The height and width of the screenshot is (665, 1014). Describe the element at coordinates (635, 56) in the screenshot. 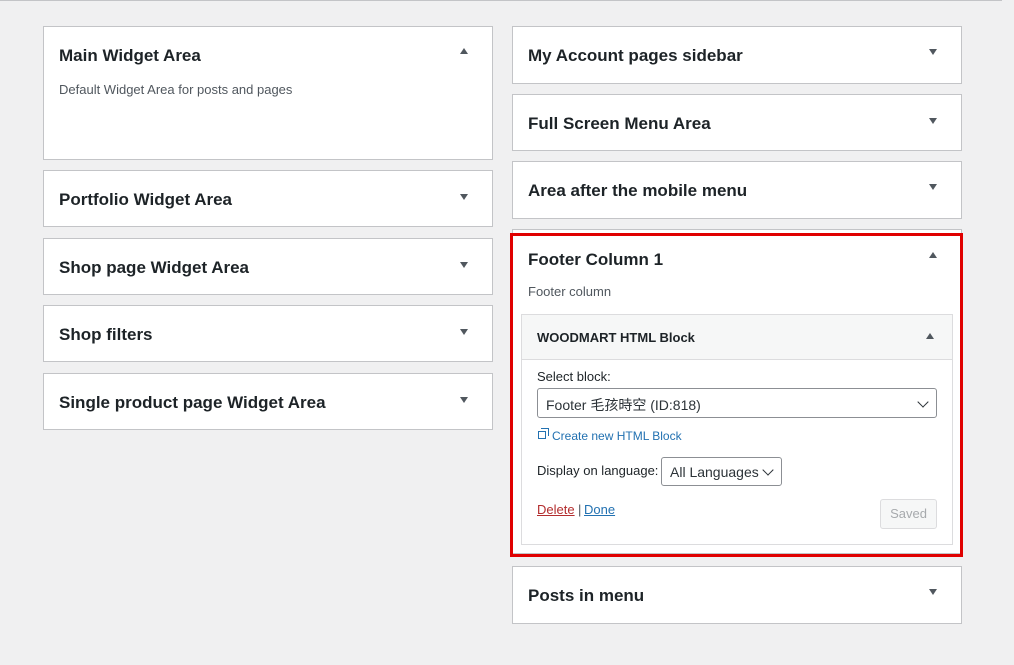

I see `sidebar-title: My Account pages sidebar` at that location.